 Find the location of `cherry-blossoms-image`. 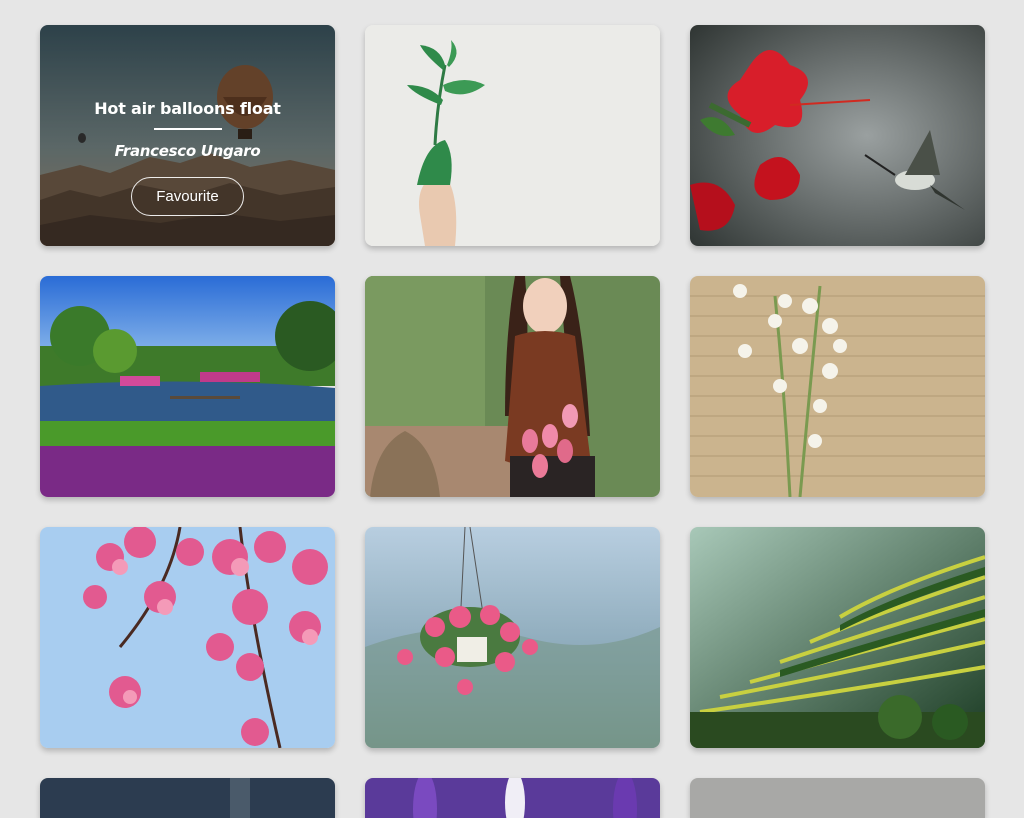

cherry-blossoms-image is located at coordinates (187, 637).